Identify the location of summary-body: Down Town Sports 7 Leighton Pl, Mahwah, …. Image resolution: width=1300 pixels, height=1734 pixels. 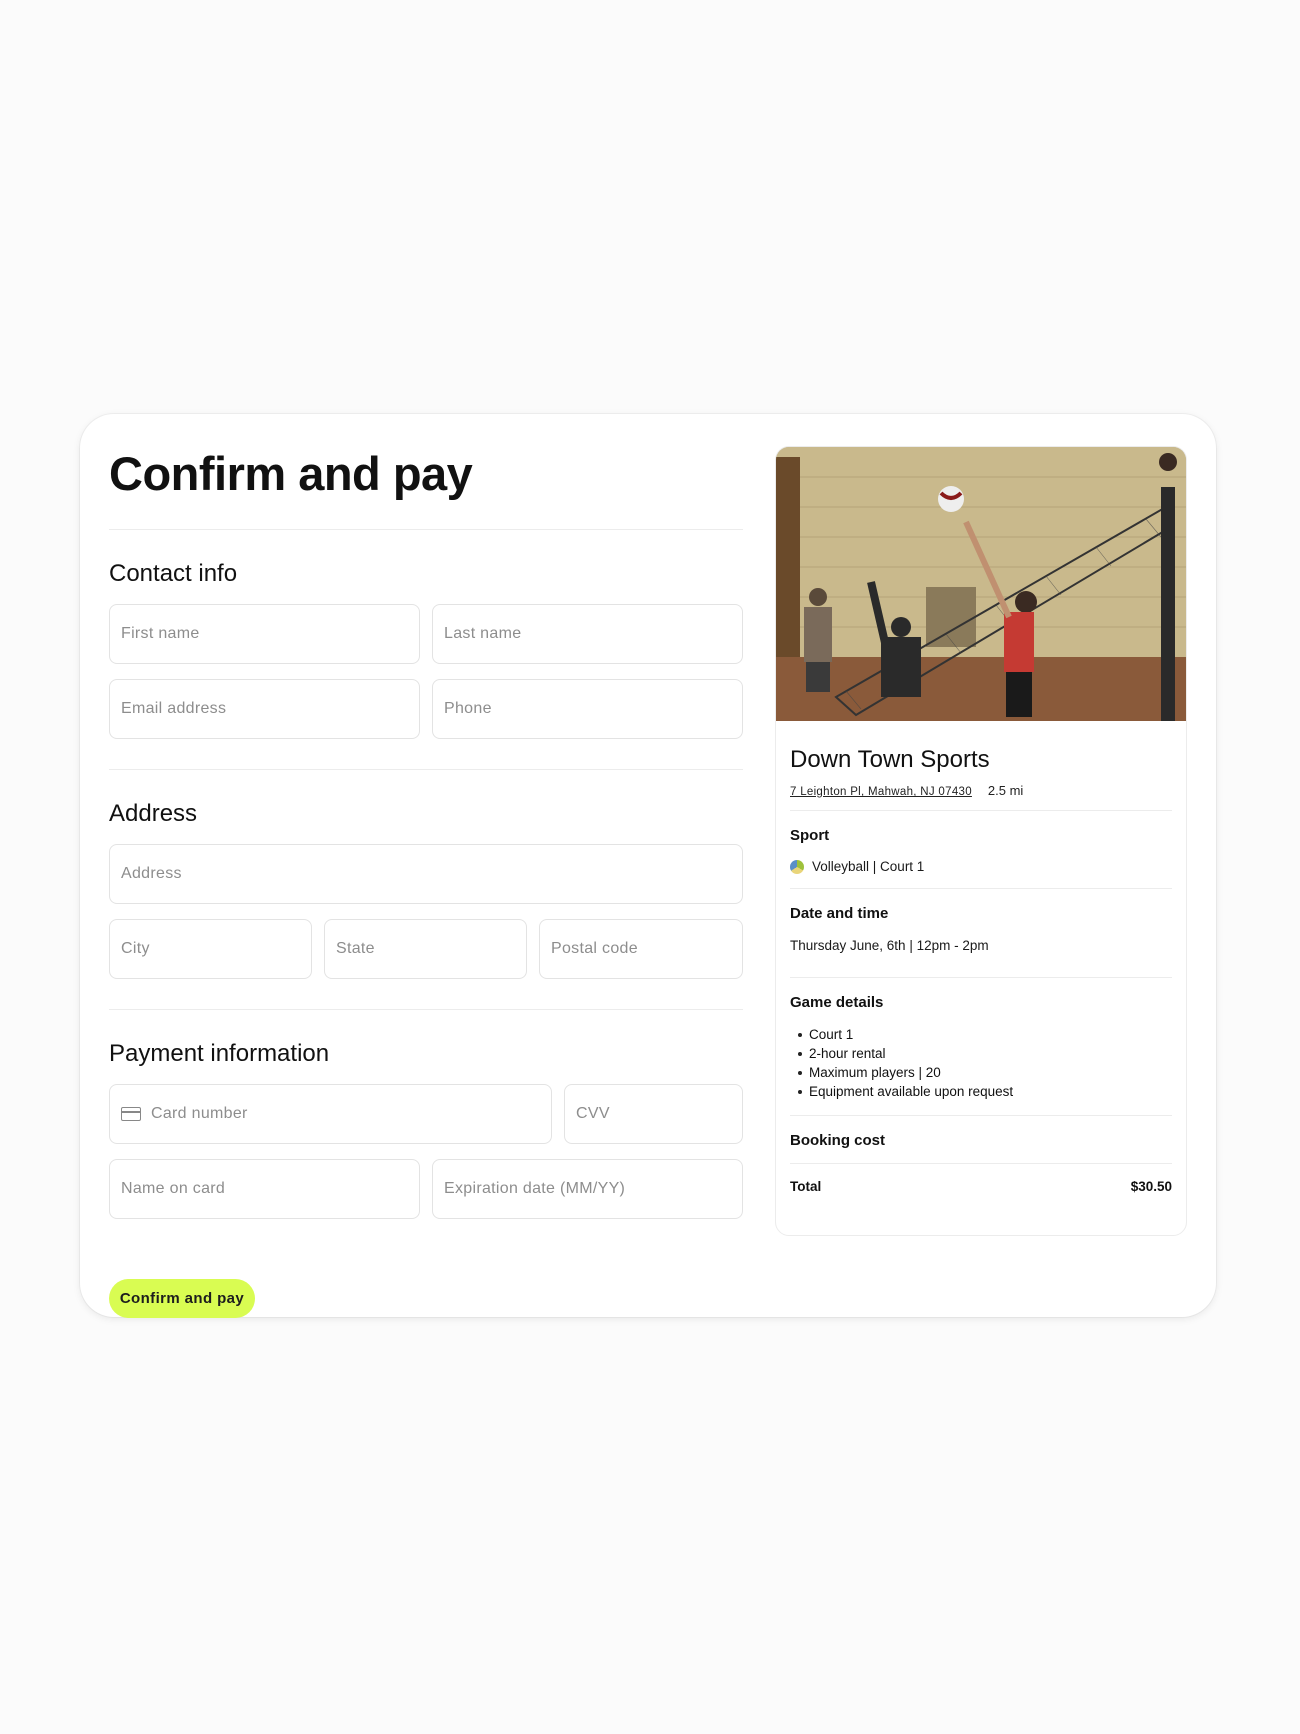
(981, 969).